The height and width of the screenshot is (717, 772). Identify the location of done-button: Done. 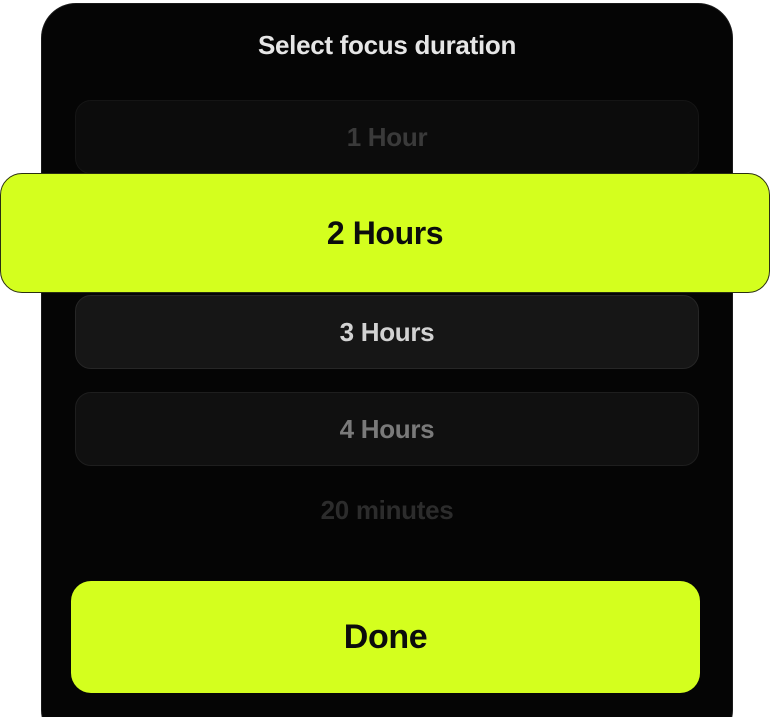
(385, 637).